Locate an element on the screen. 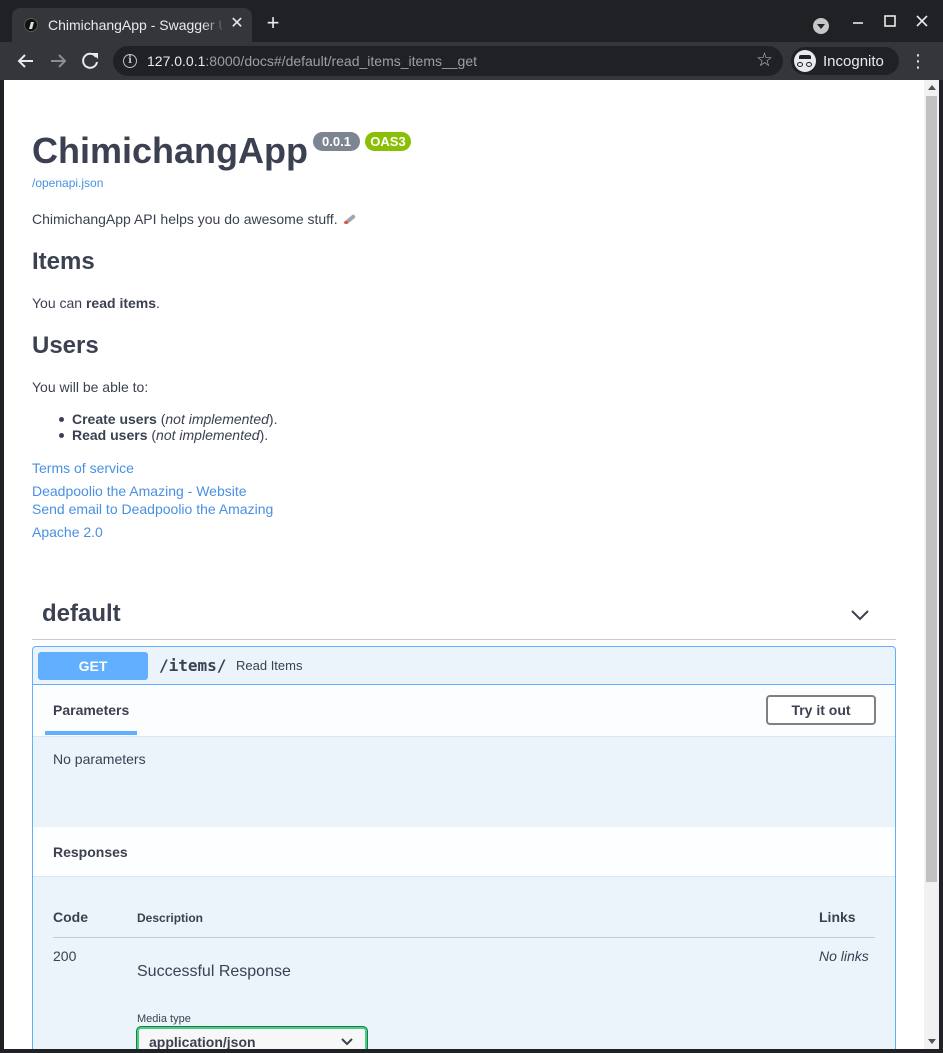 The image size is (943, 1053). list-item: Create users (not implemented). is located at coordinates (154, 419).